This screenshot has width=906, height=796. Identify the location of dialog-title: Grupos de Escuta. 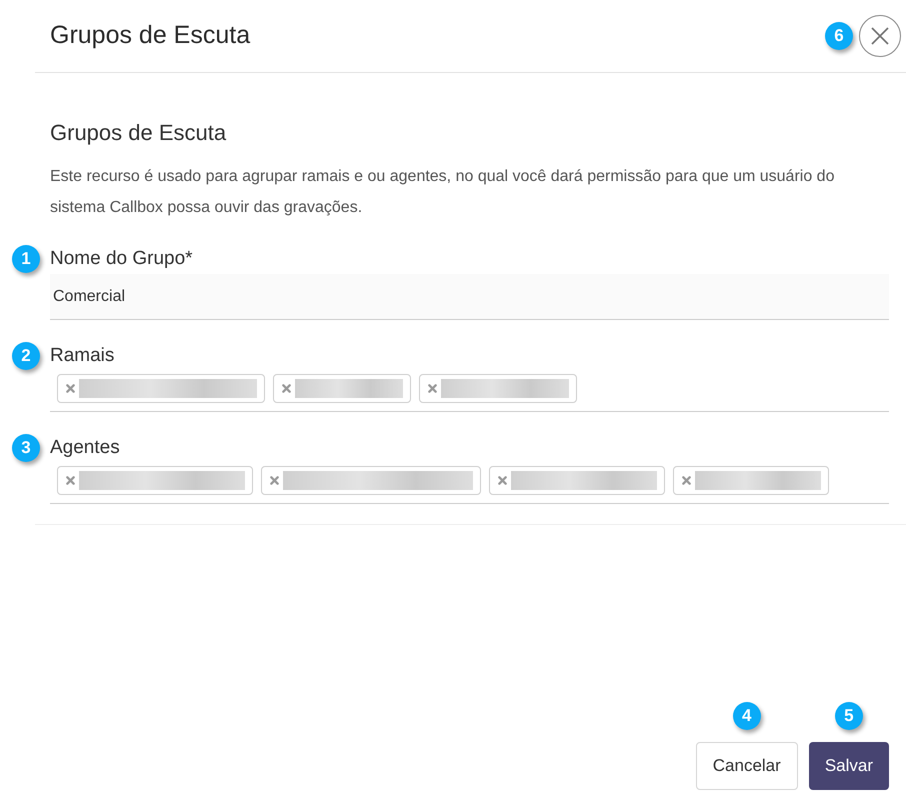
(151, 36).